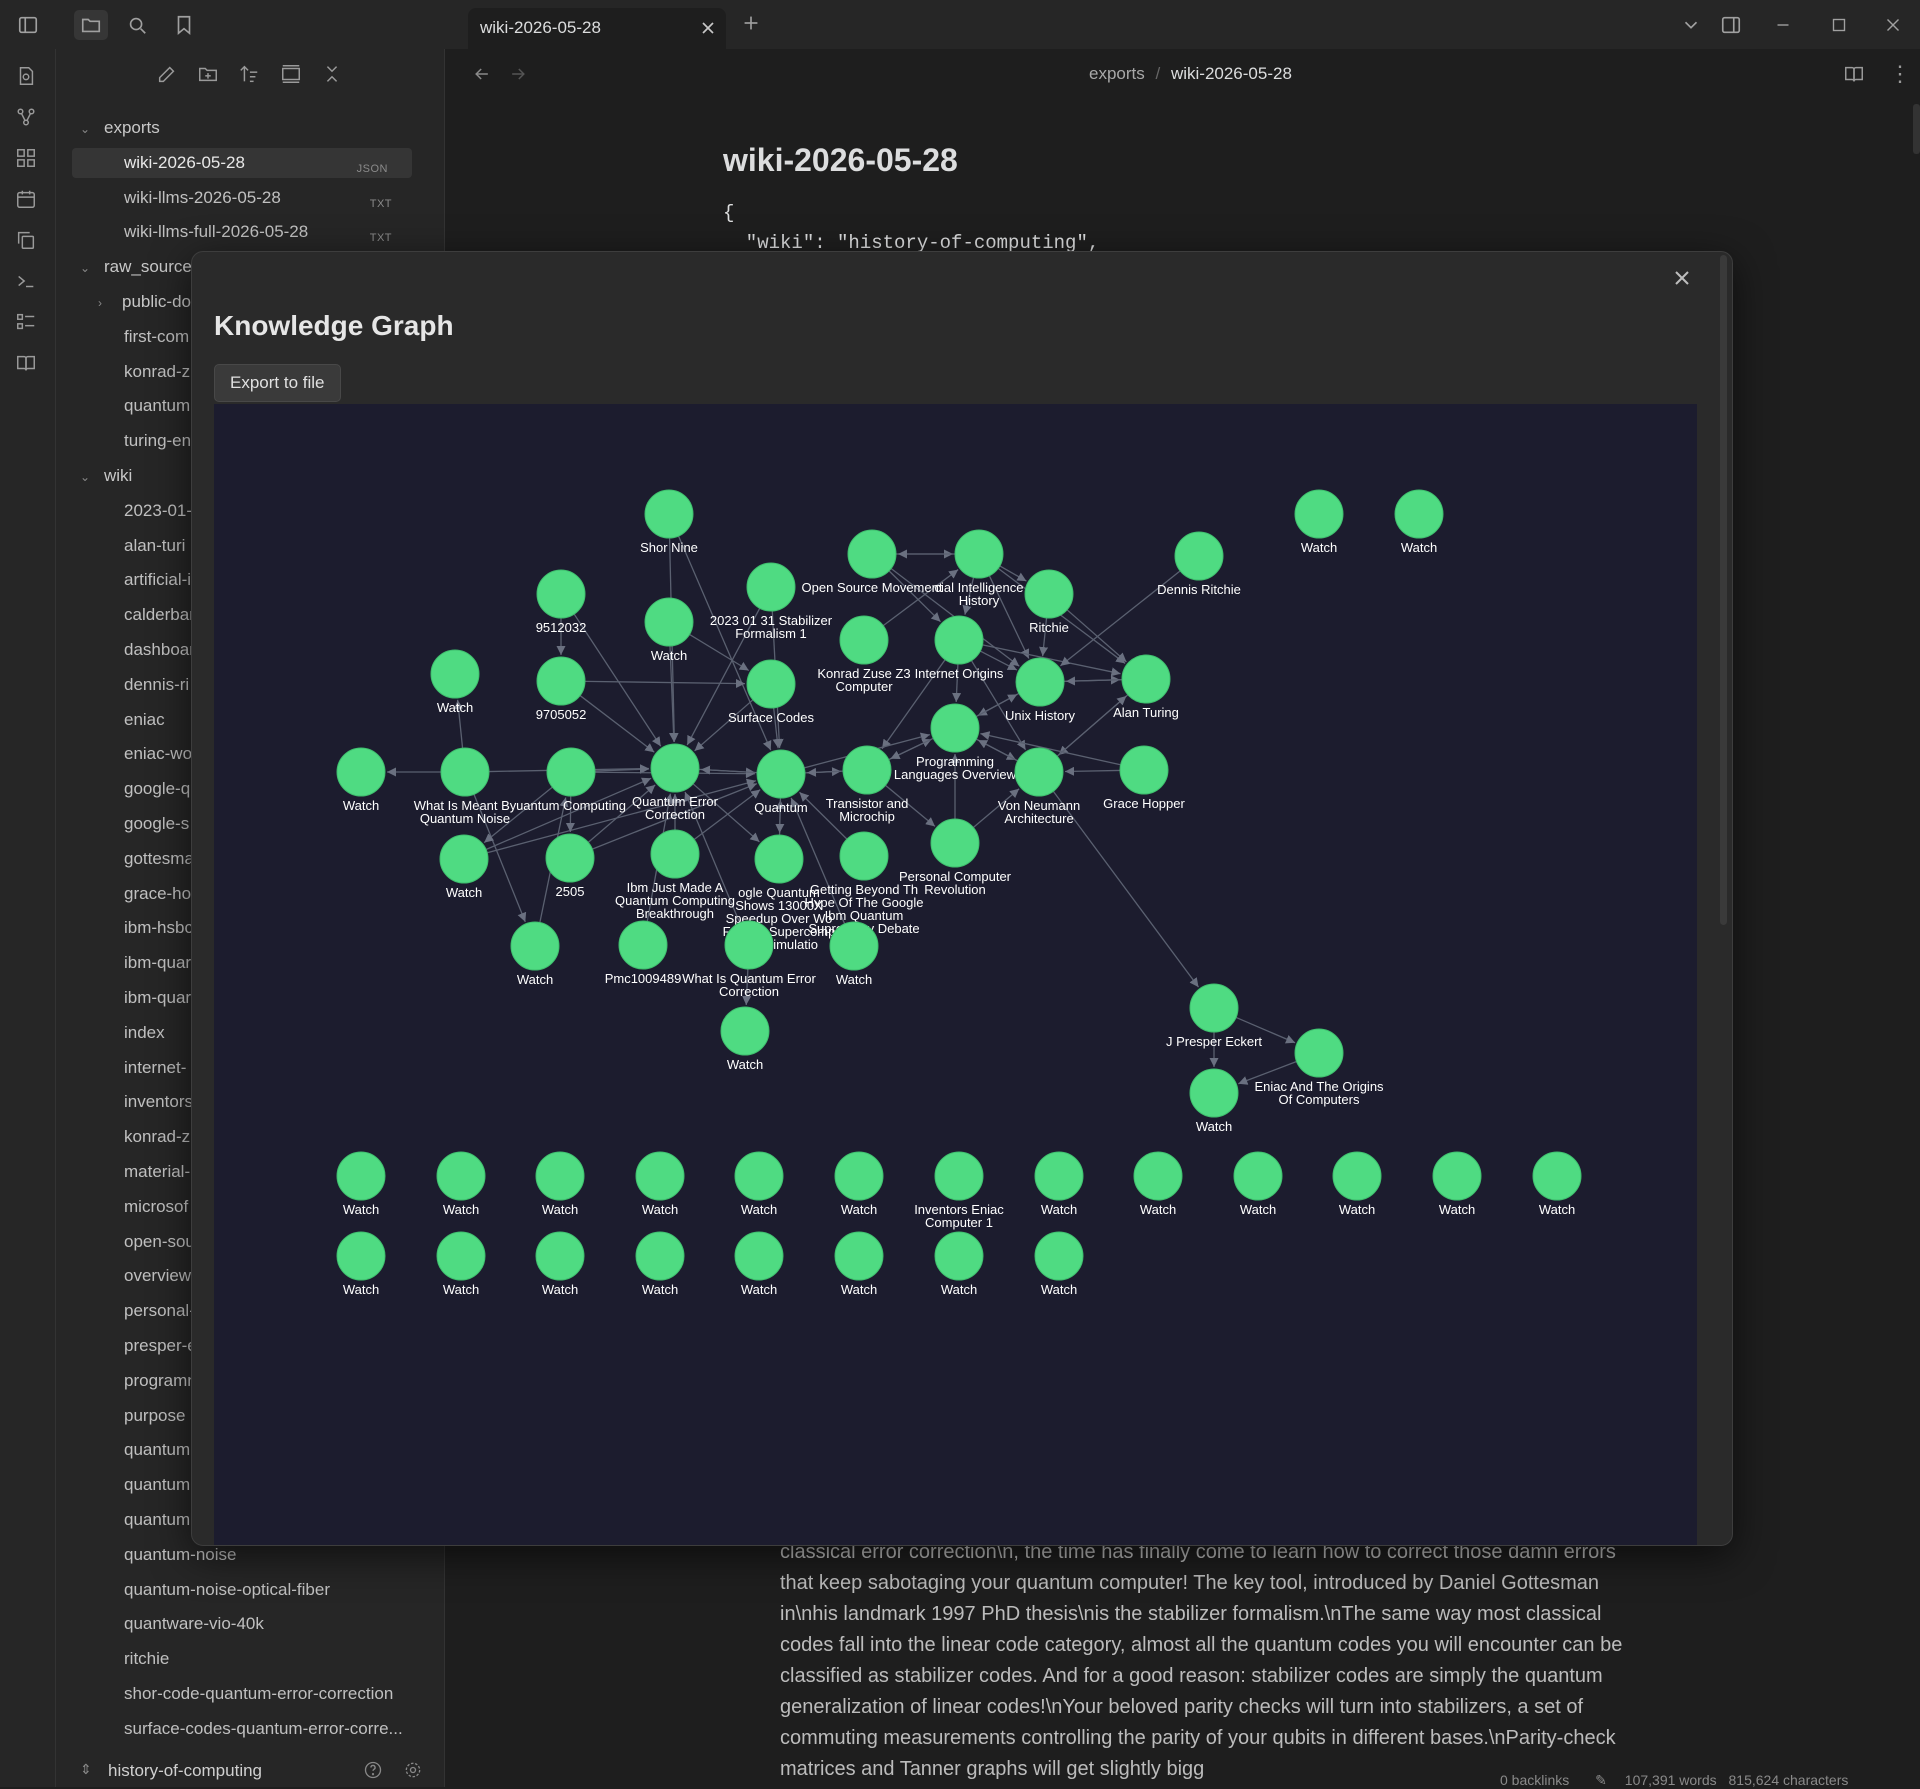 The width and height of the screenshot is (1920, 1789). Describe the element at coordinates (1534, 1780) in the screenshot. I see `backlinks-count: 0 backlinks` at that location.